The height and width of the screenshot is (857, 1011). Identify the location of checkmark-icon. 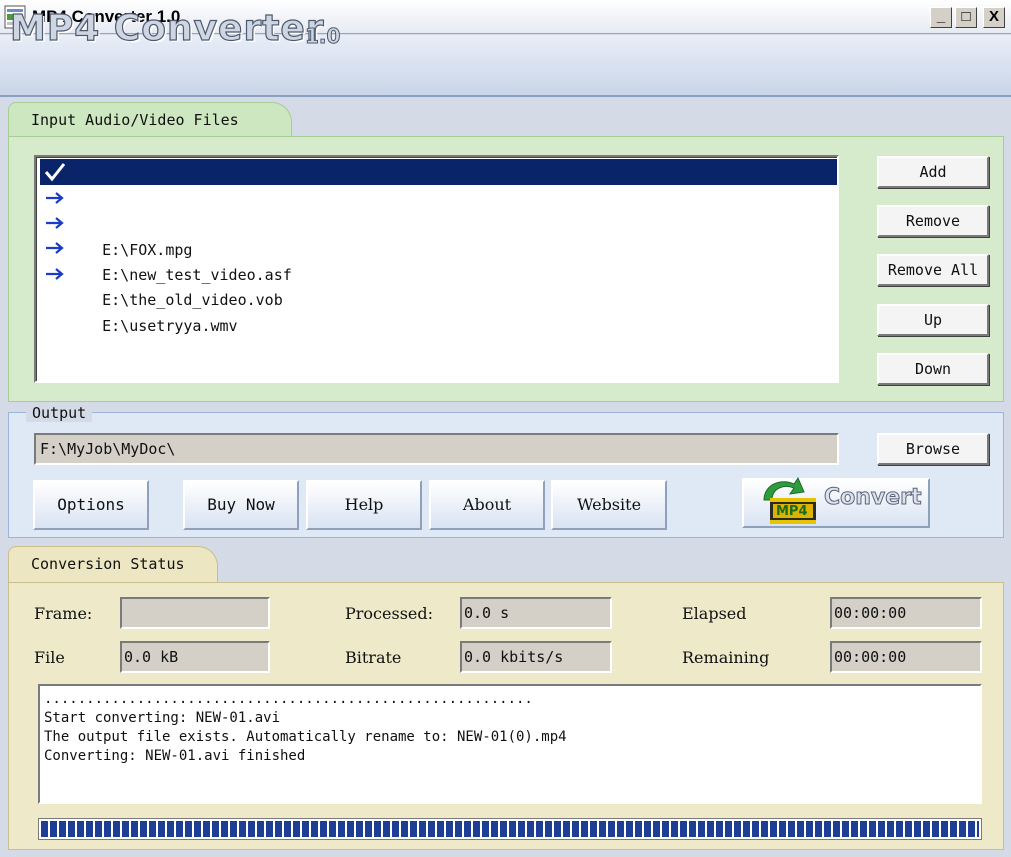
(55, 172).